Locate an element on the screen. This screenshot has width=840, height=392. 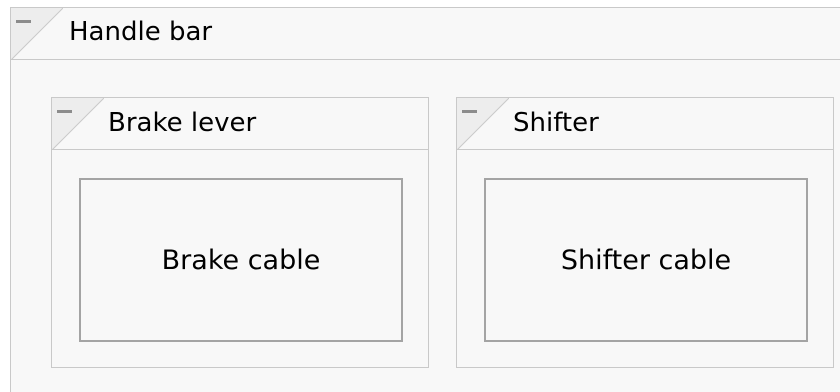
group-header: Handle bar is located at coordinates (425, 34).